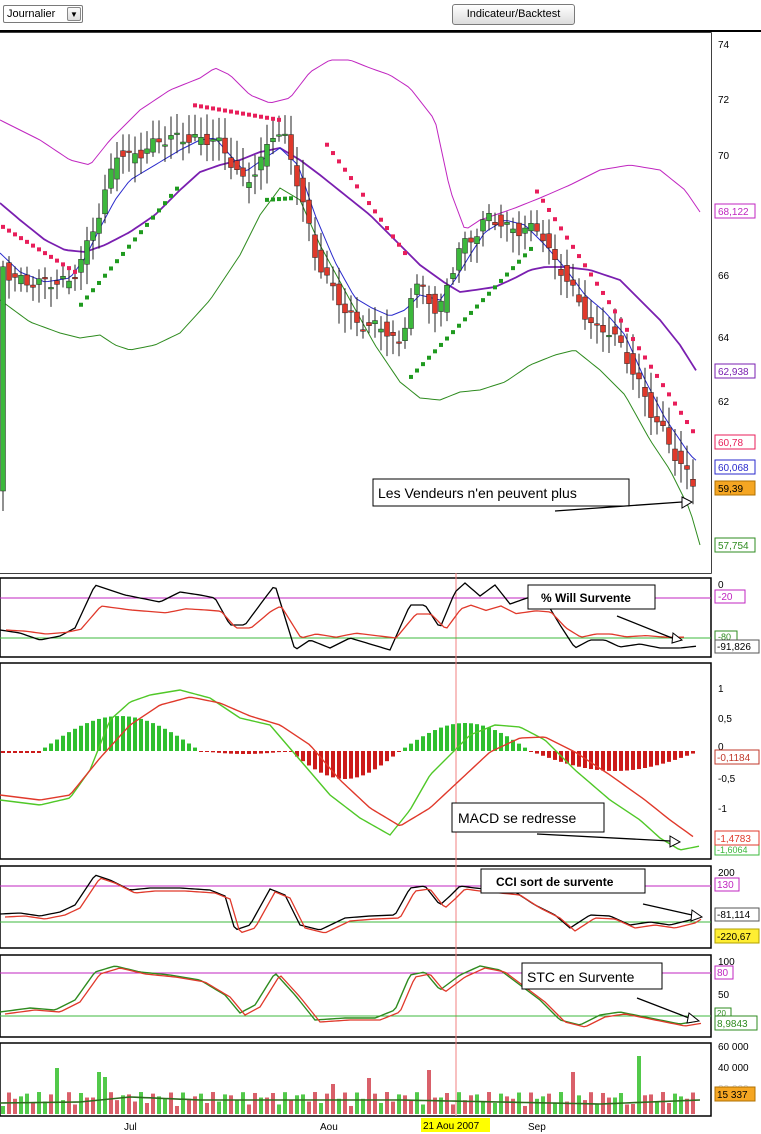  What do you see at coordinates (555, 882) in the screenshot?
I see `cci-annotation: CCI sort de survente` at bounding box center [555, 882].